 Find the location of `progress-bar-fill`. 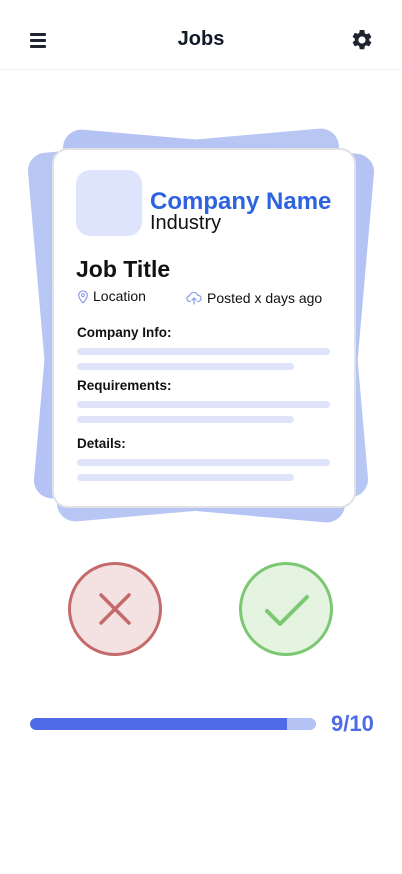

progress-bar-fill is located at coordinates (158, 724).